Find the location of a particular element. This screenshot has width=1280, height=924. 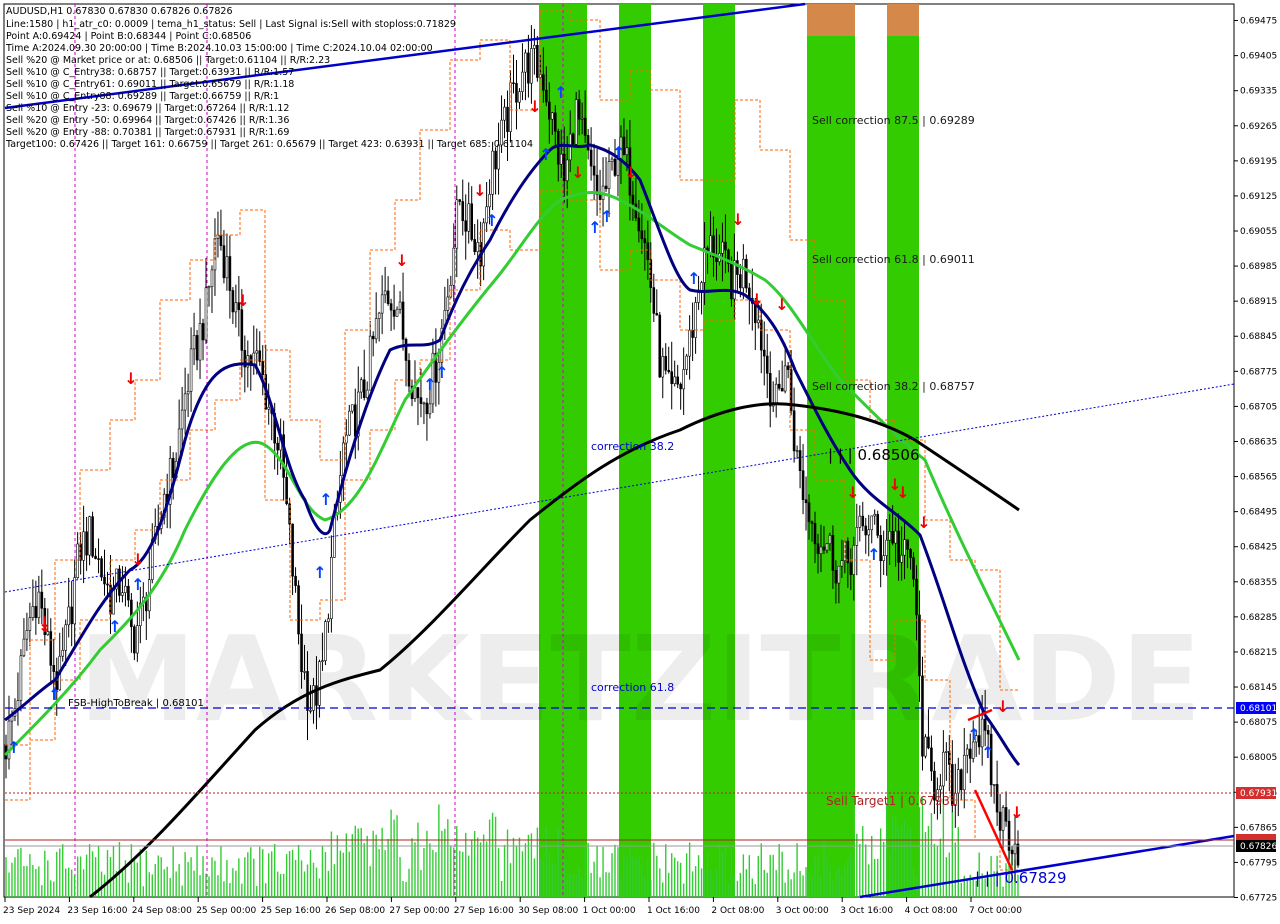

point-c-label: | | | 0.68506 is located at coordinates (874, 455).